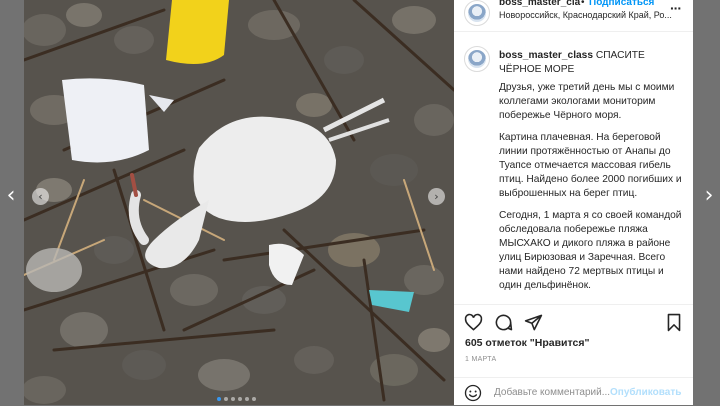  What do you see at coordinates (473, 322) in the screenshot?
I see `heart-icon` at bounding box center [473, 322].